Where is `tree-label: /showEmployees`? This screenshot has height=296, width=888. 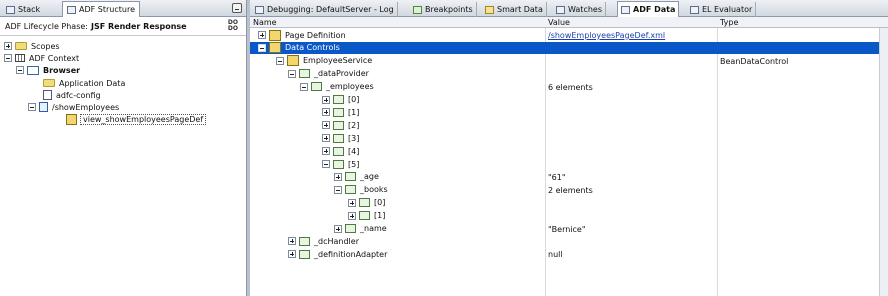
tree-label: /showEmployees is located at coordinates (86, 107).